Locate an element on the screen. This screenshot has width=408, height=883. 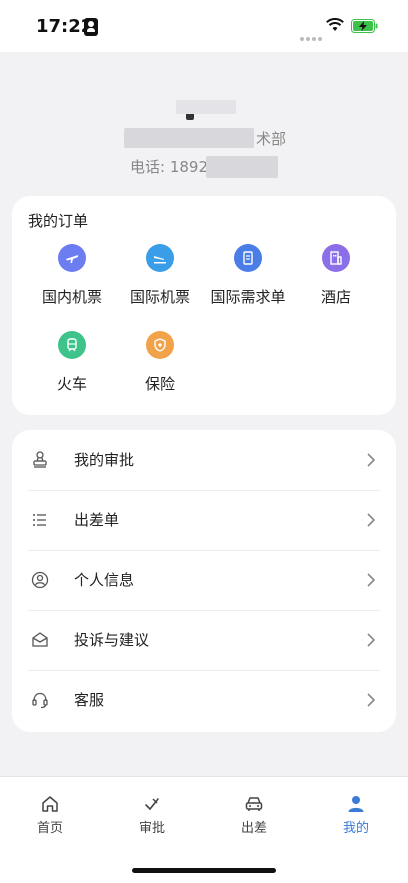
profile-phone: 电话: 1892 is located at coordinates (169, 167).